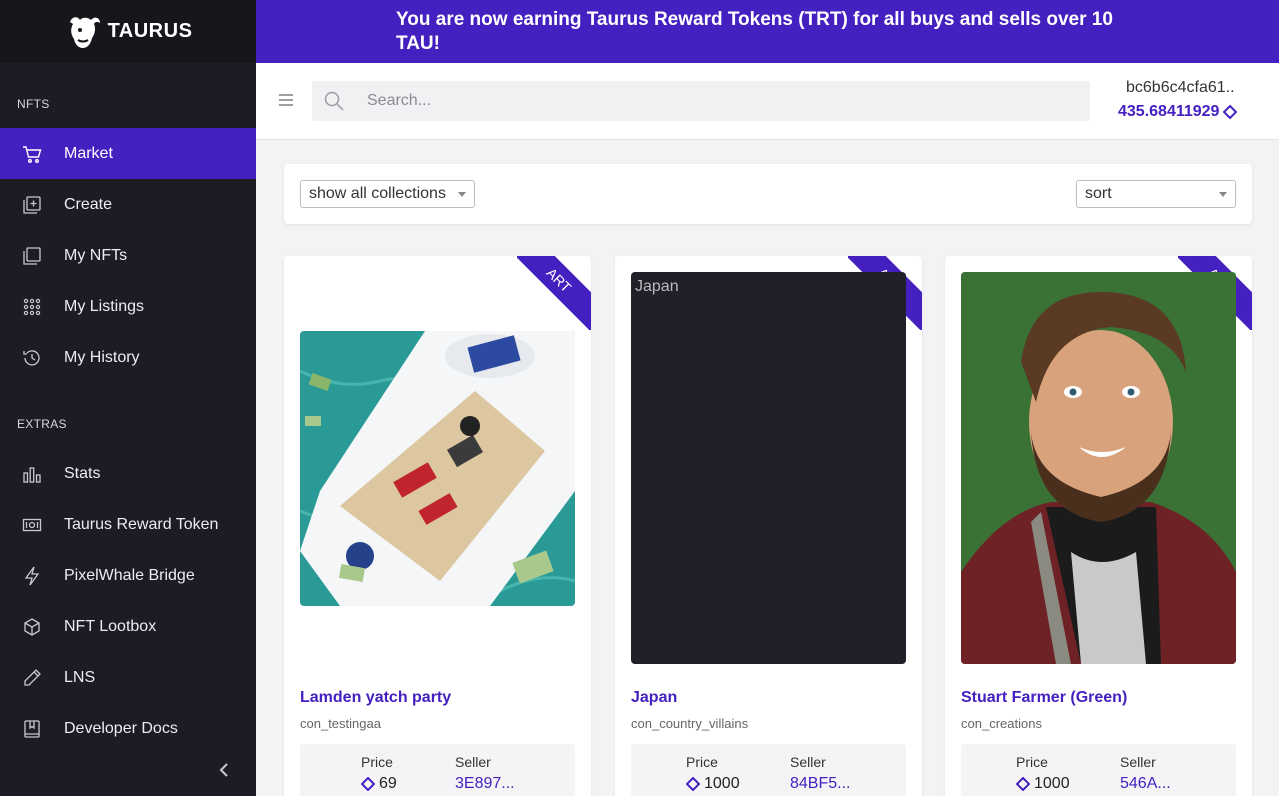 This screenshot has width=1279, height=796. What do you see at coordinates (388, 783) in the screenshot?
I see `price-value: 69` at bounding box center [388, 783].